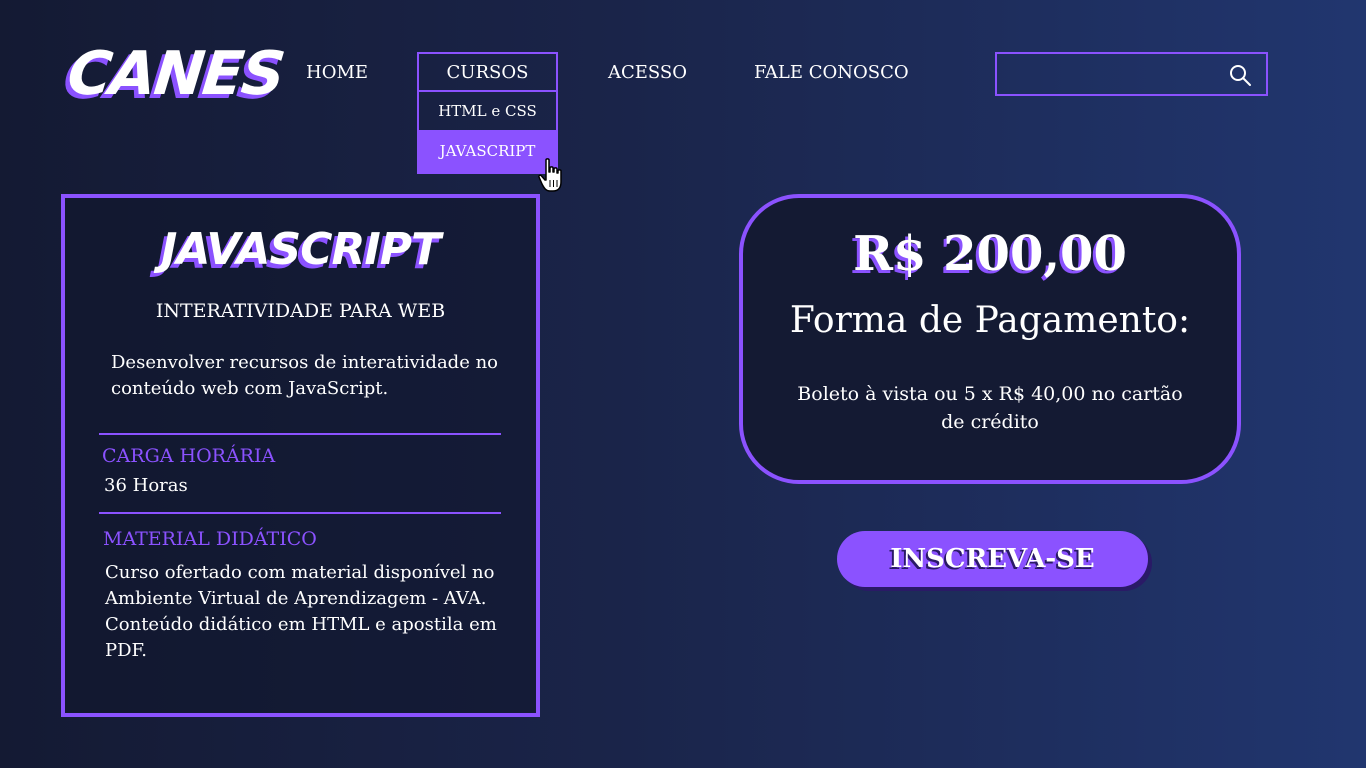 This screenshot has height=768, width=1366. Describe the element at coordinates (337, 72) in the screenshot. I see `nav-home-link: HOME` at that location.